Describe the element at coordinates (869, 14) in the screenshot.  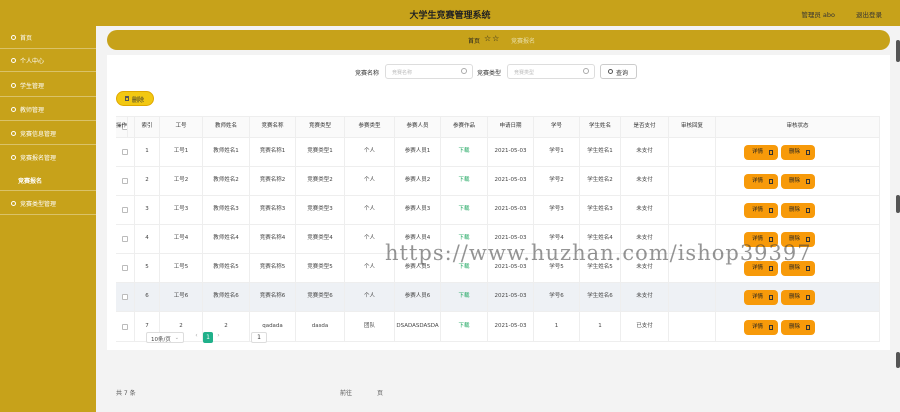
I see `logout-link: 退出登录` at that location.